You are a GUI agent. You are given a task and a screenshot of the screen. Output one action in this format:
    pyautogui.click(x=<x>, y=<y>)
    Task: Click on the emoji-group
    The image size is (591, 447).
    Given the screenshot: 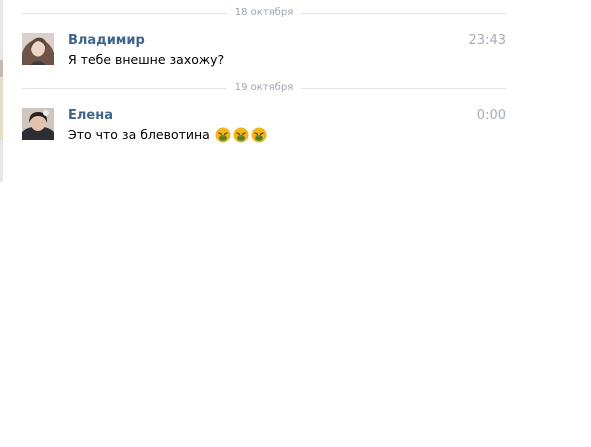 What is the action you would take?
    pyautogui.click(x=242, y=135)
    